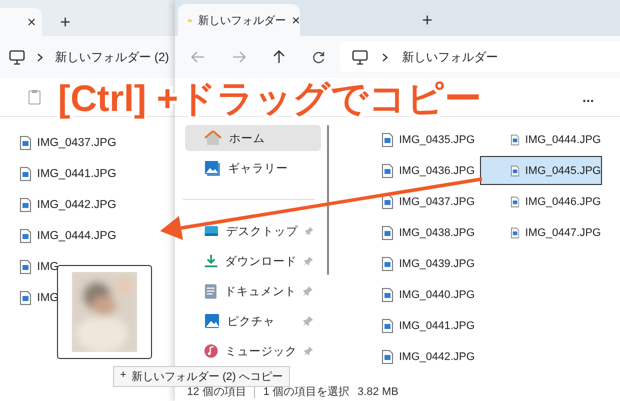 This screenshot has height=401, width=620. Describe the element at coordinates (450, 57) in the screenshot. I see `breadcrumb-item: 新しいフォルダー` at that location.